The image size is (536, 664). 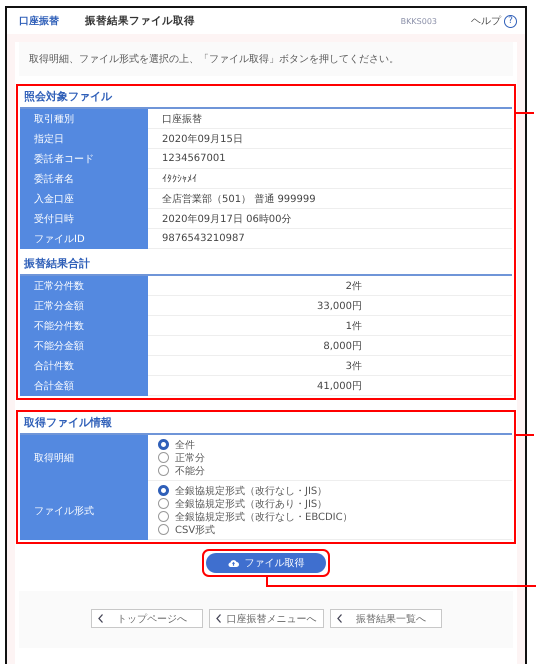 I want to click on row-label: ファイル形式, so click(x=84, y=510).